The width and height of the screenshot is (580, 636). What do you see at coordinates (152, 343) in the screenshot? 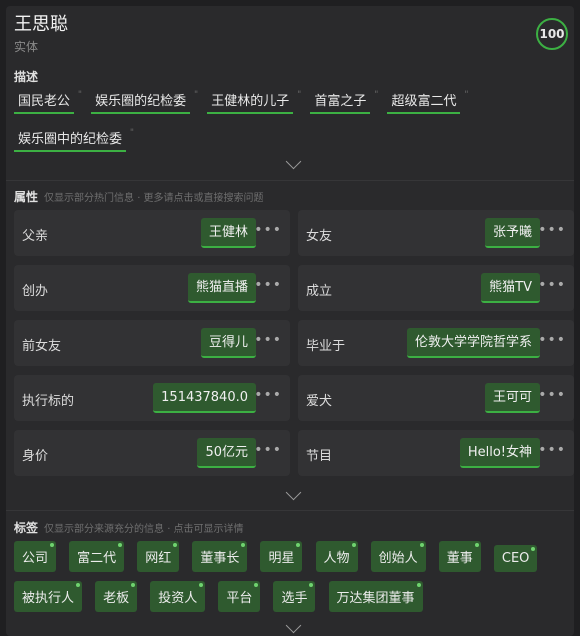
I see `attribute-cell: 前女友 豆得儿 •••` at bounding box center [152, 343].